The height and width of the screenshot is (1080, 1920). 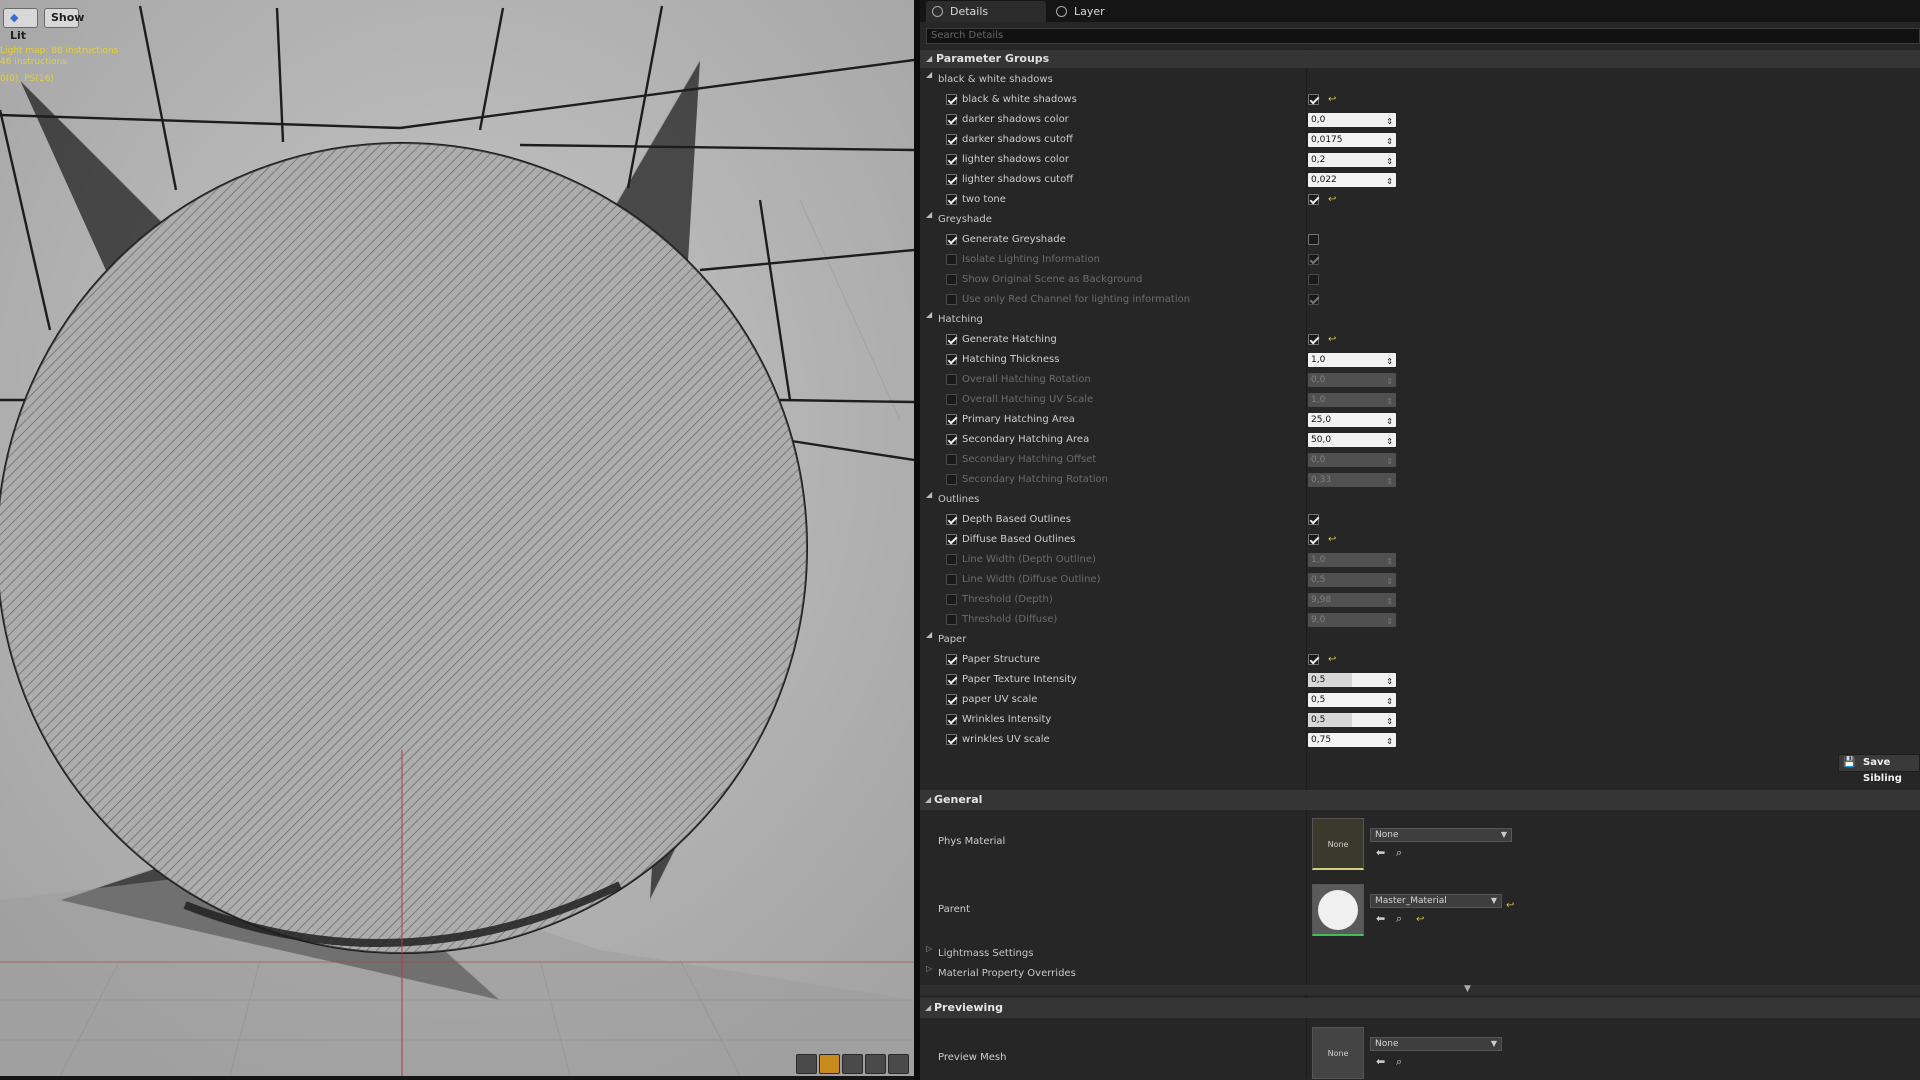 What do you see at coordinates (1352, 180) in the screenshot?
I see `parameter-value-field: 0,022 ⇕` at bounding box center [1352, 180].